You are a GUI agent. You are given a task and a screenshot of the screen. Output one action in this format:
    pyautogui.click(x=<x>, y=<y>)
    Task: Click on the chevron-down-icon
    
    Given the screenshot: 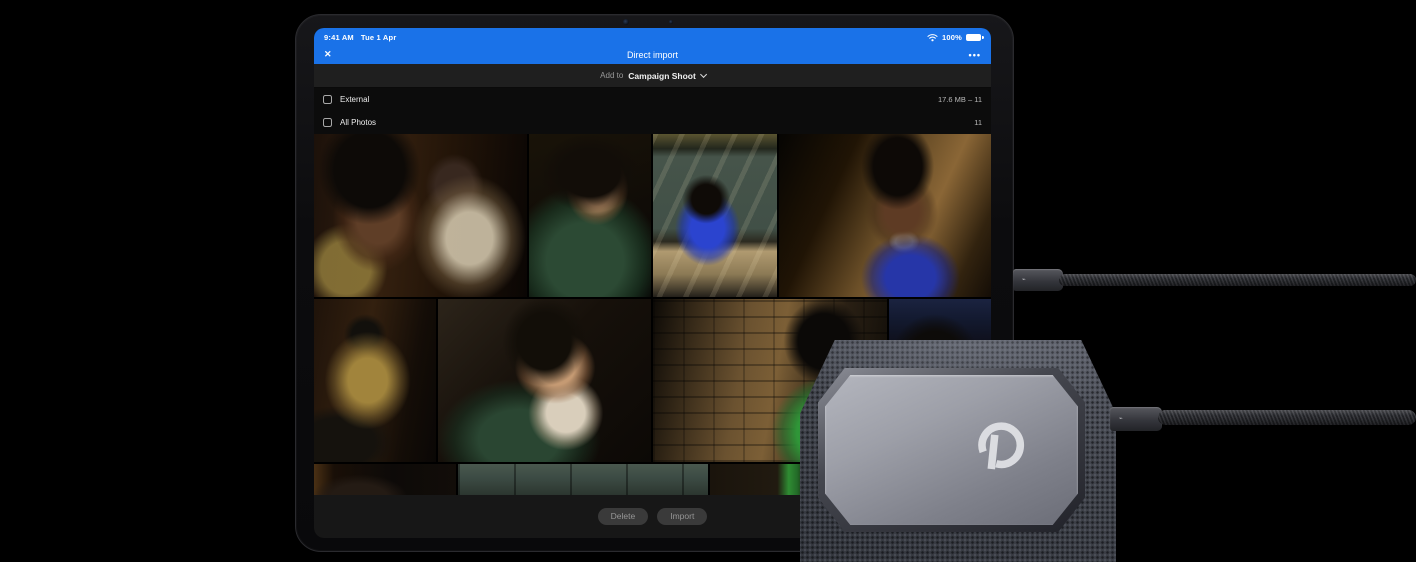 What is the action you would take?
    pyautogui.click(x=703, y=74)
    